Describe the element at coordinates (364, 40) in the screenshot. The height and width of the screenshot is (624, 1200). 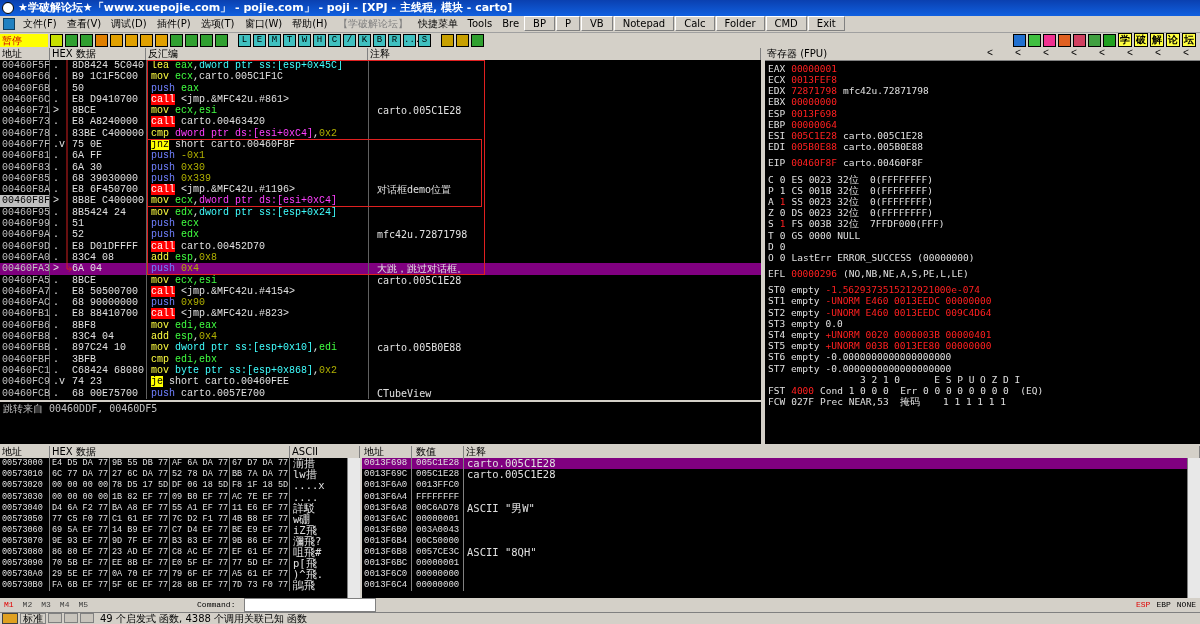
I see `window-button: K` at that location.